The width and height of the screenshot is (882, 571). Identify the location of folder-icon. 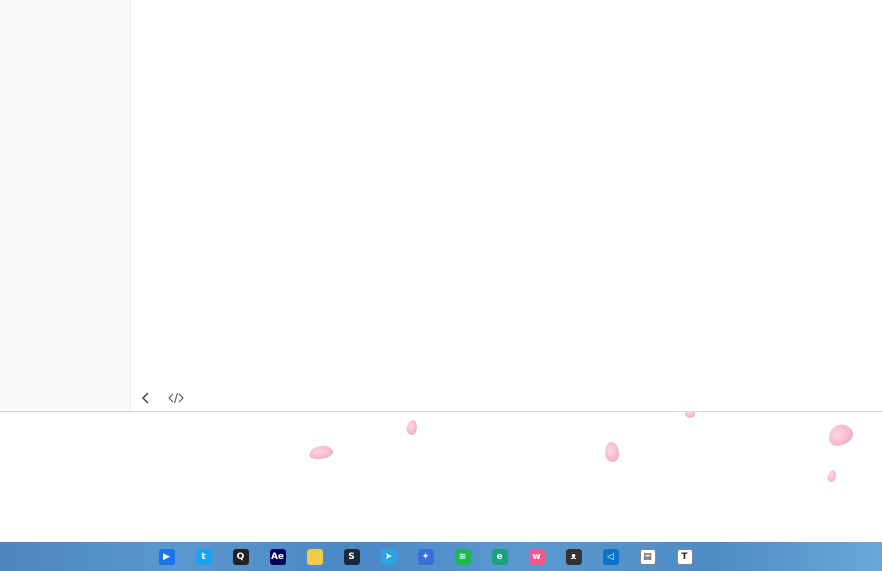
(314, 556).